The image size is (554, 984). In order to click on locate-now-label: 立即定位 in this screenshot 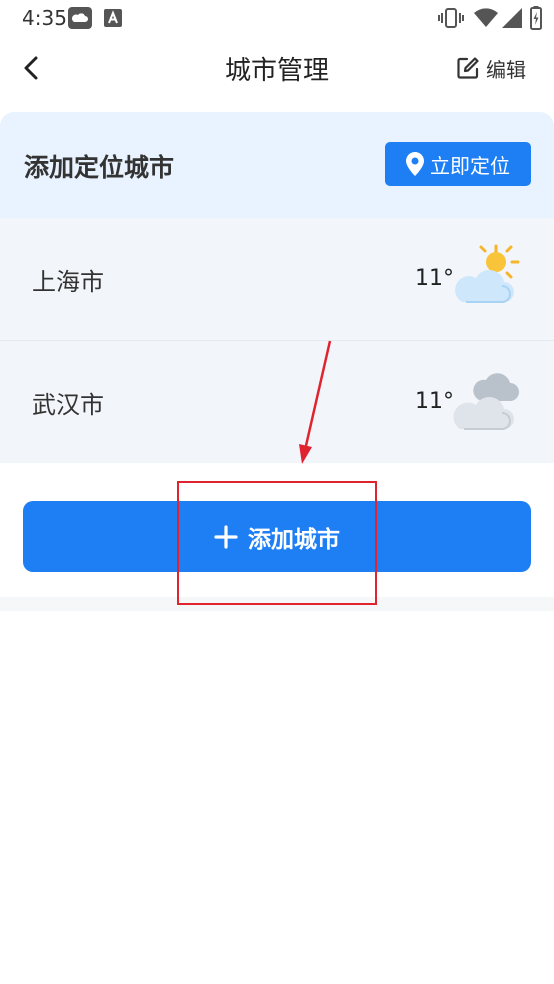, I will do `click(470, 165)`.